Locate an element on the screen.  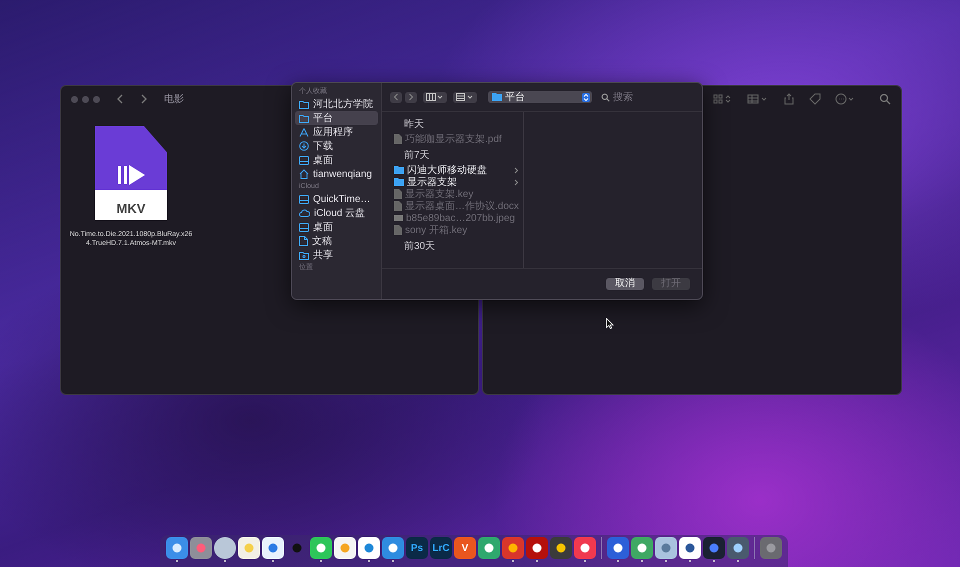
sidebar-item: iCloud 云盘 is located at coordinates (336, 213).